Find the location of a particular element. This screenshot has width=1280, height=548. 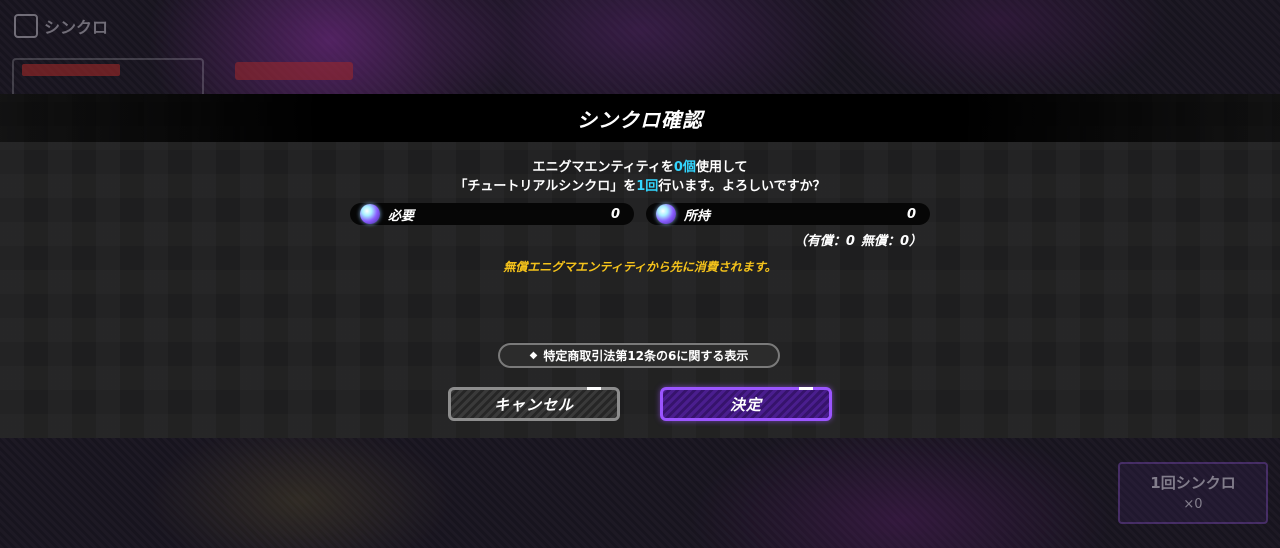

background-sync-cost: ×0 is located at coordinates (1193, 504).